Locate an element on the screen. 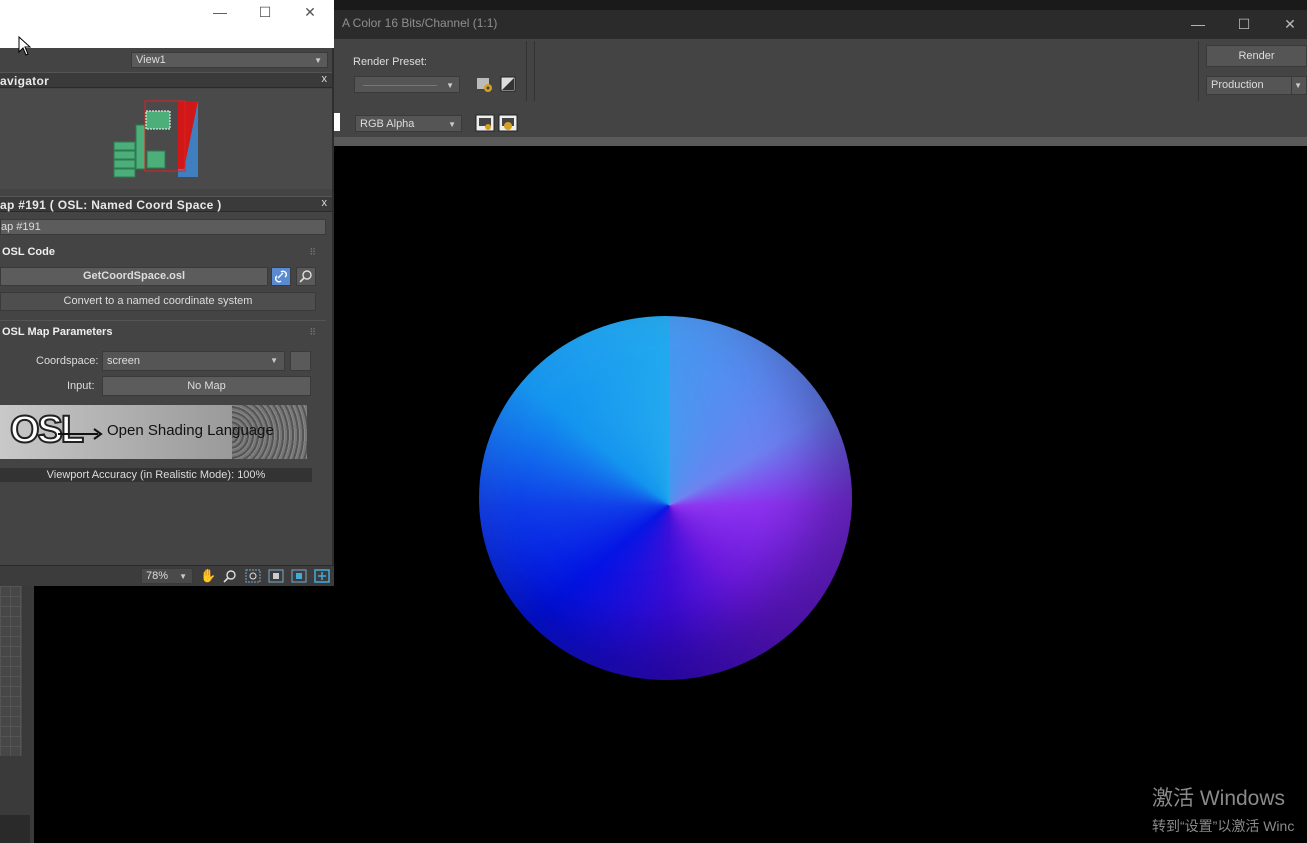  osl-code-rollout-title: OSL Code is located at coordinates (28, 252).